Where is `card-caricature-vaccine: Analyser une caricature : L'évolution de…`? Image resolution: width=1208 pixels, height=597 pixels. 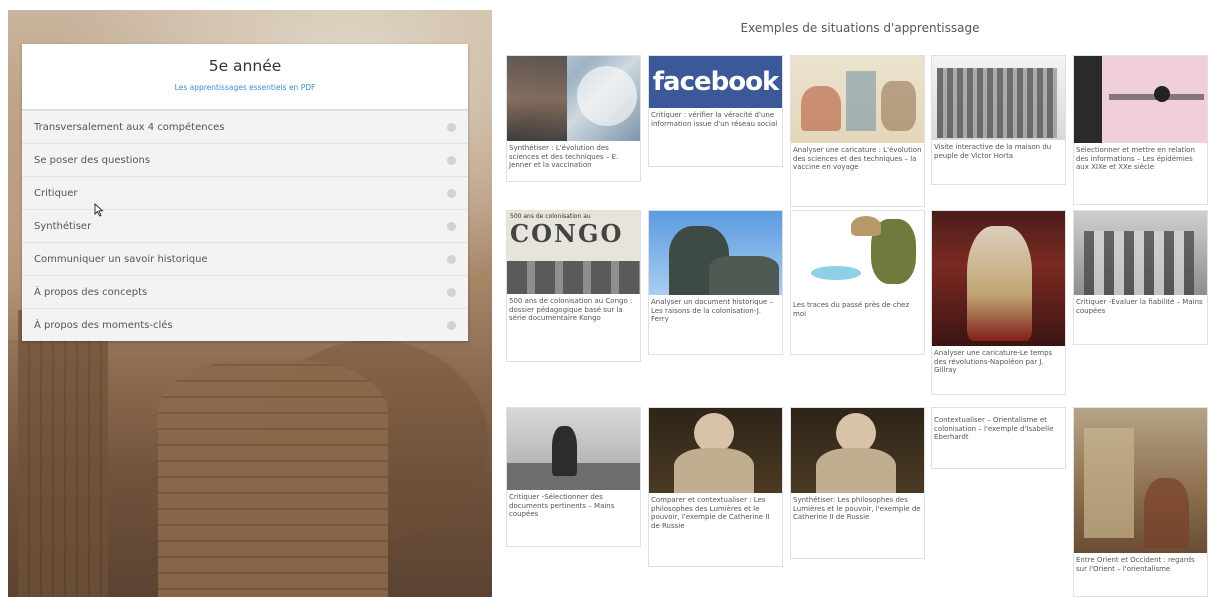
card-caricature-vaccine: Analyser une caricature : L'évolution de… is located at coordinates (857, 131).